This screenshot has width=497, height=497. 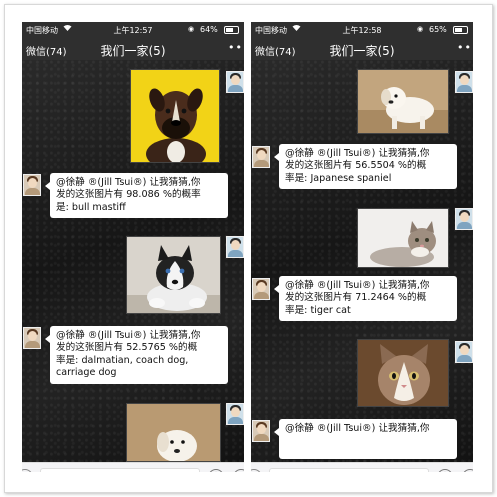 What do you see at coordinates (133, 30) in the screenshot?
I see `status-bar: 中国移动 上午12:57 ◉ 64%` at bounding box center [133, 30].